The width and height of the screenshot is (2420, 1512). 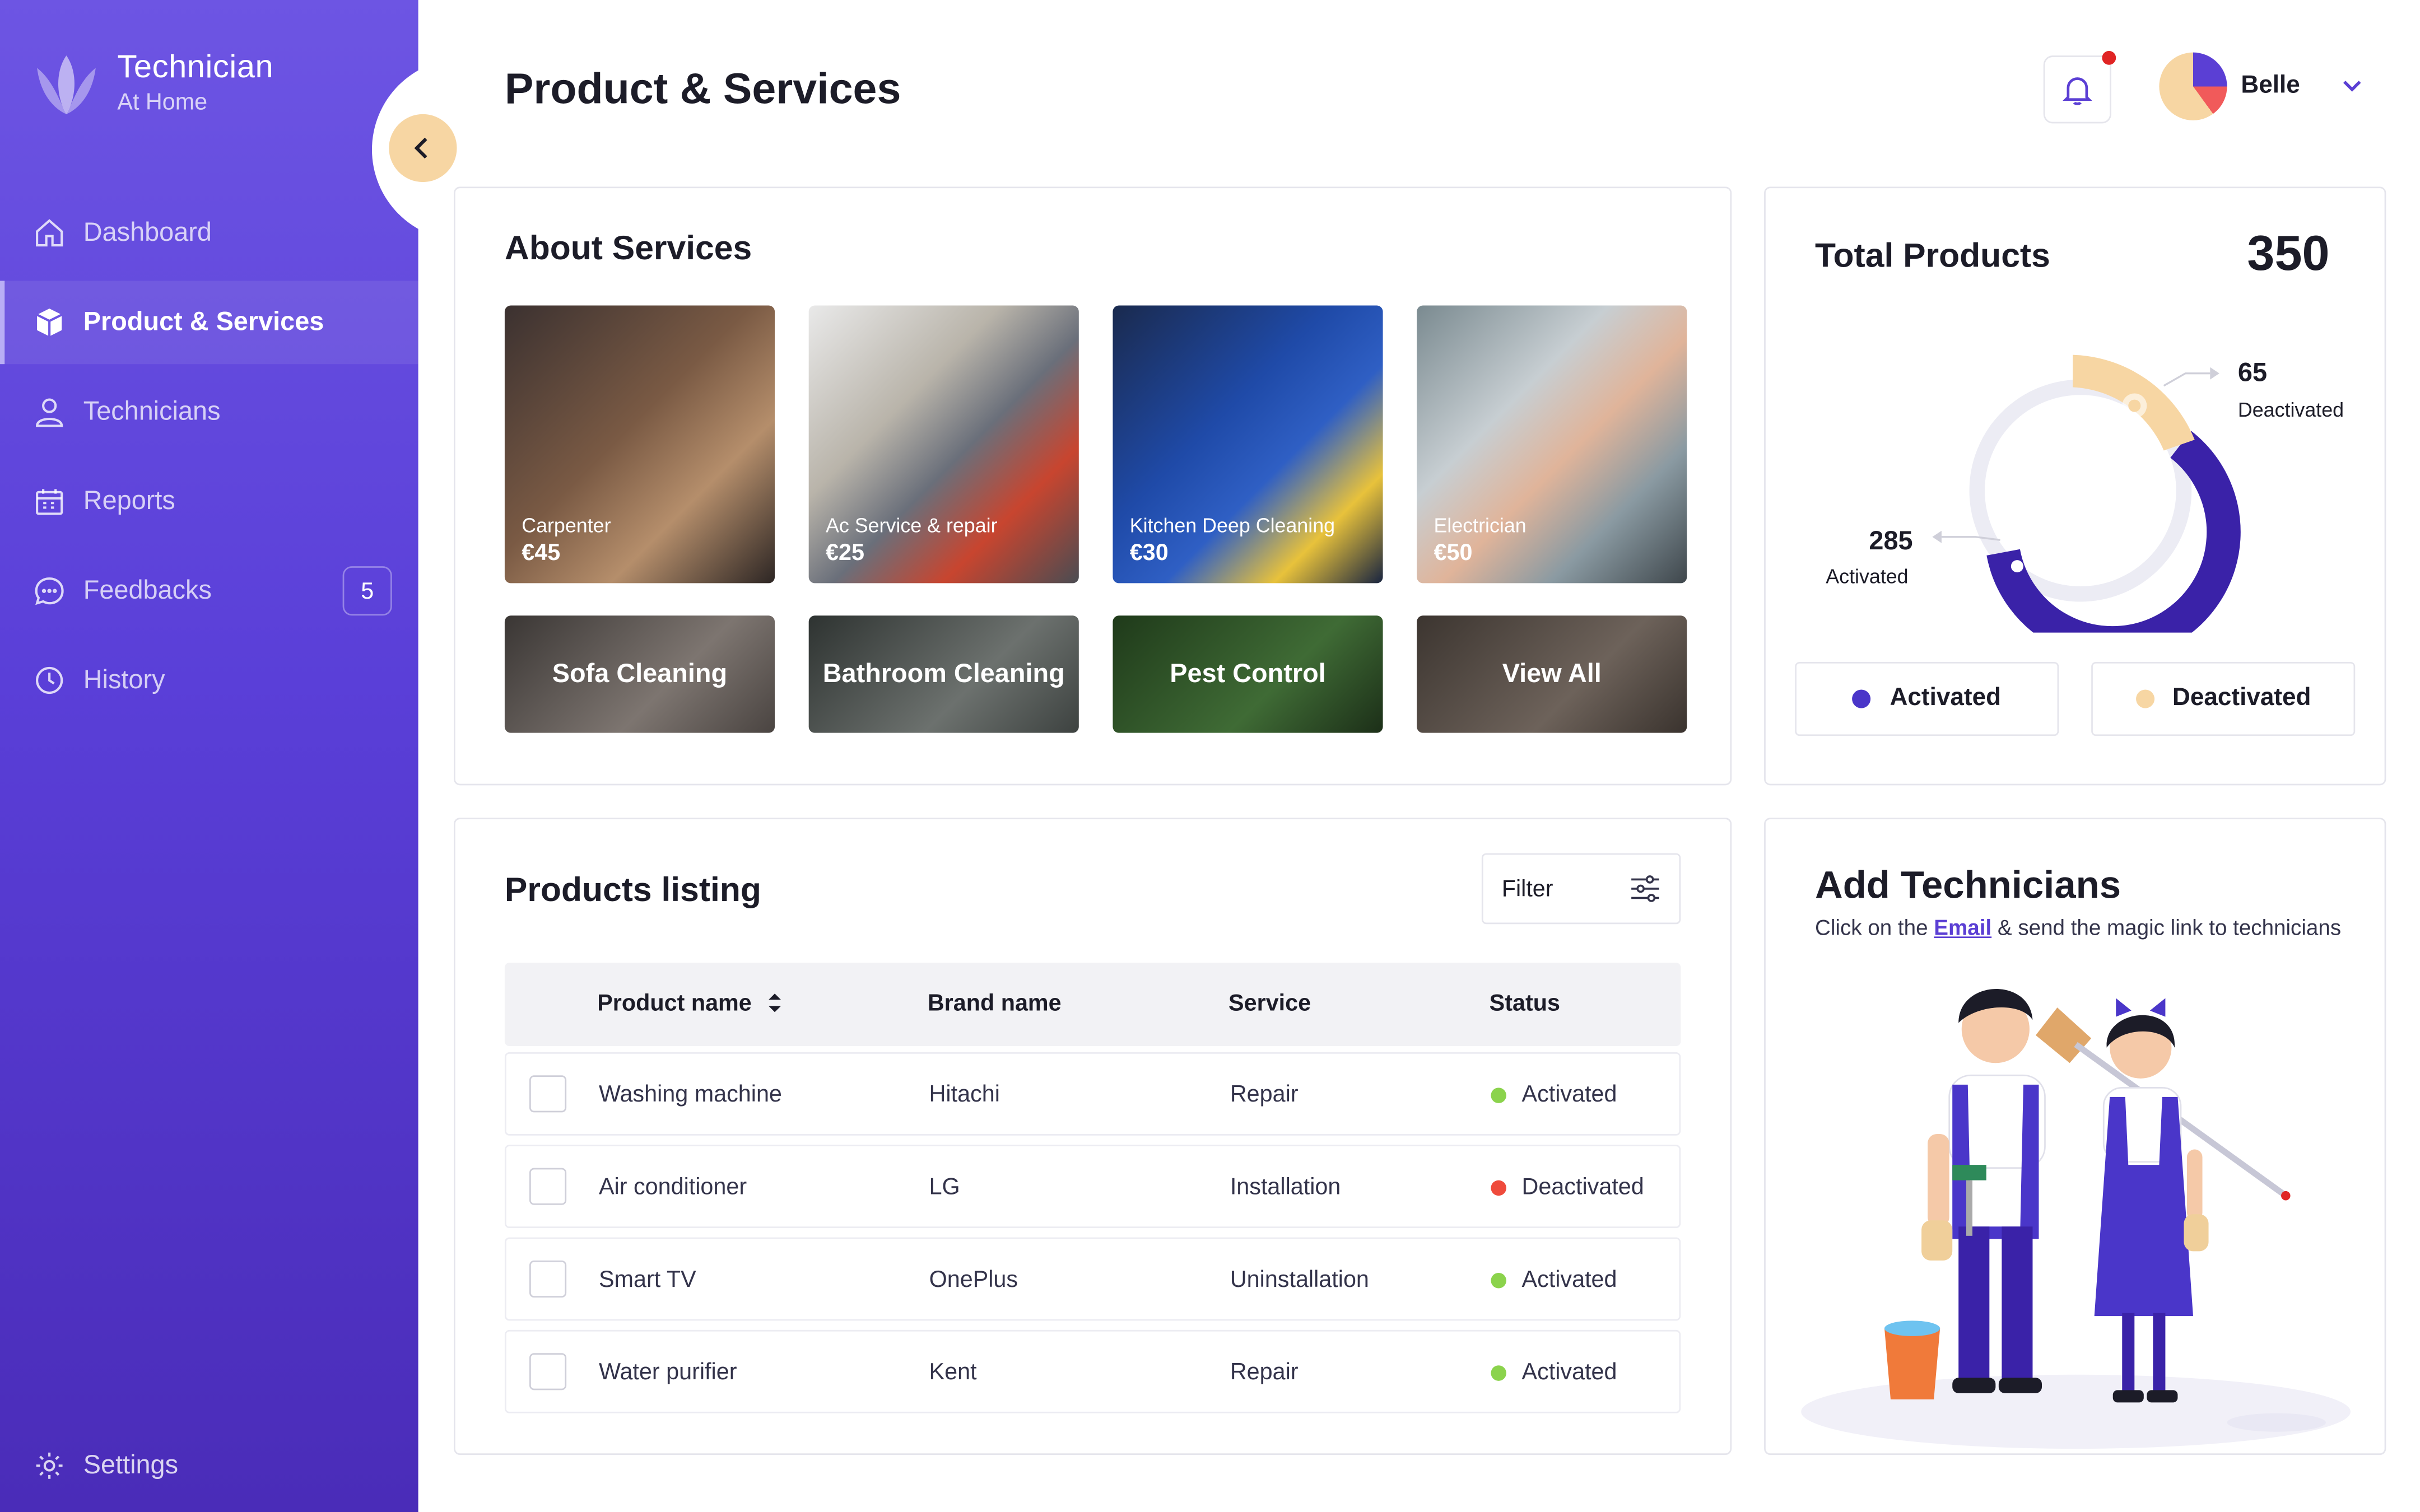 What do you see at coordinates (912, 540) in the screenshot?
I see `tile-caption: Ac Service & repair €25` at bounding box center [912, 540].